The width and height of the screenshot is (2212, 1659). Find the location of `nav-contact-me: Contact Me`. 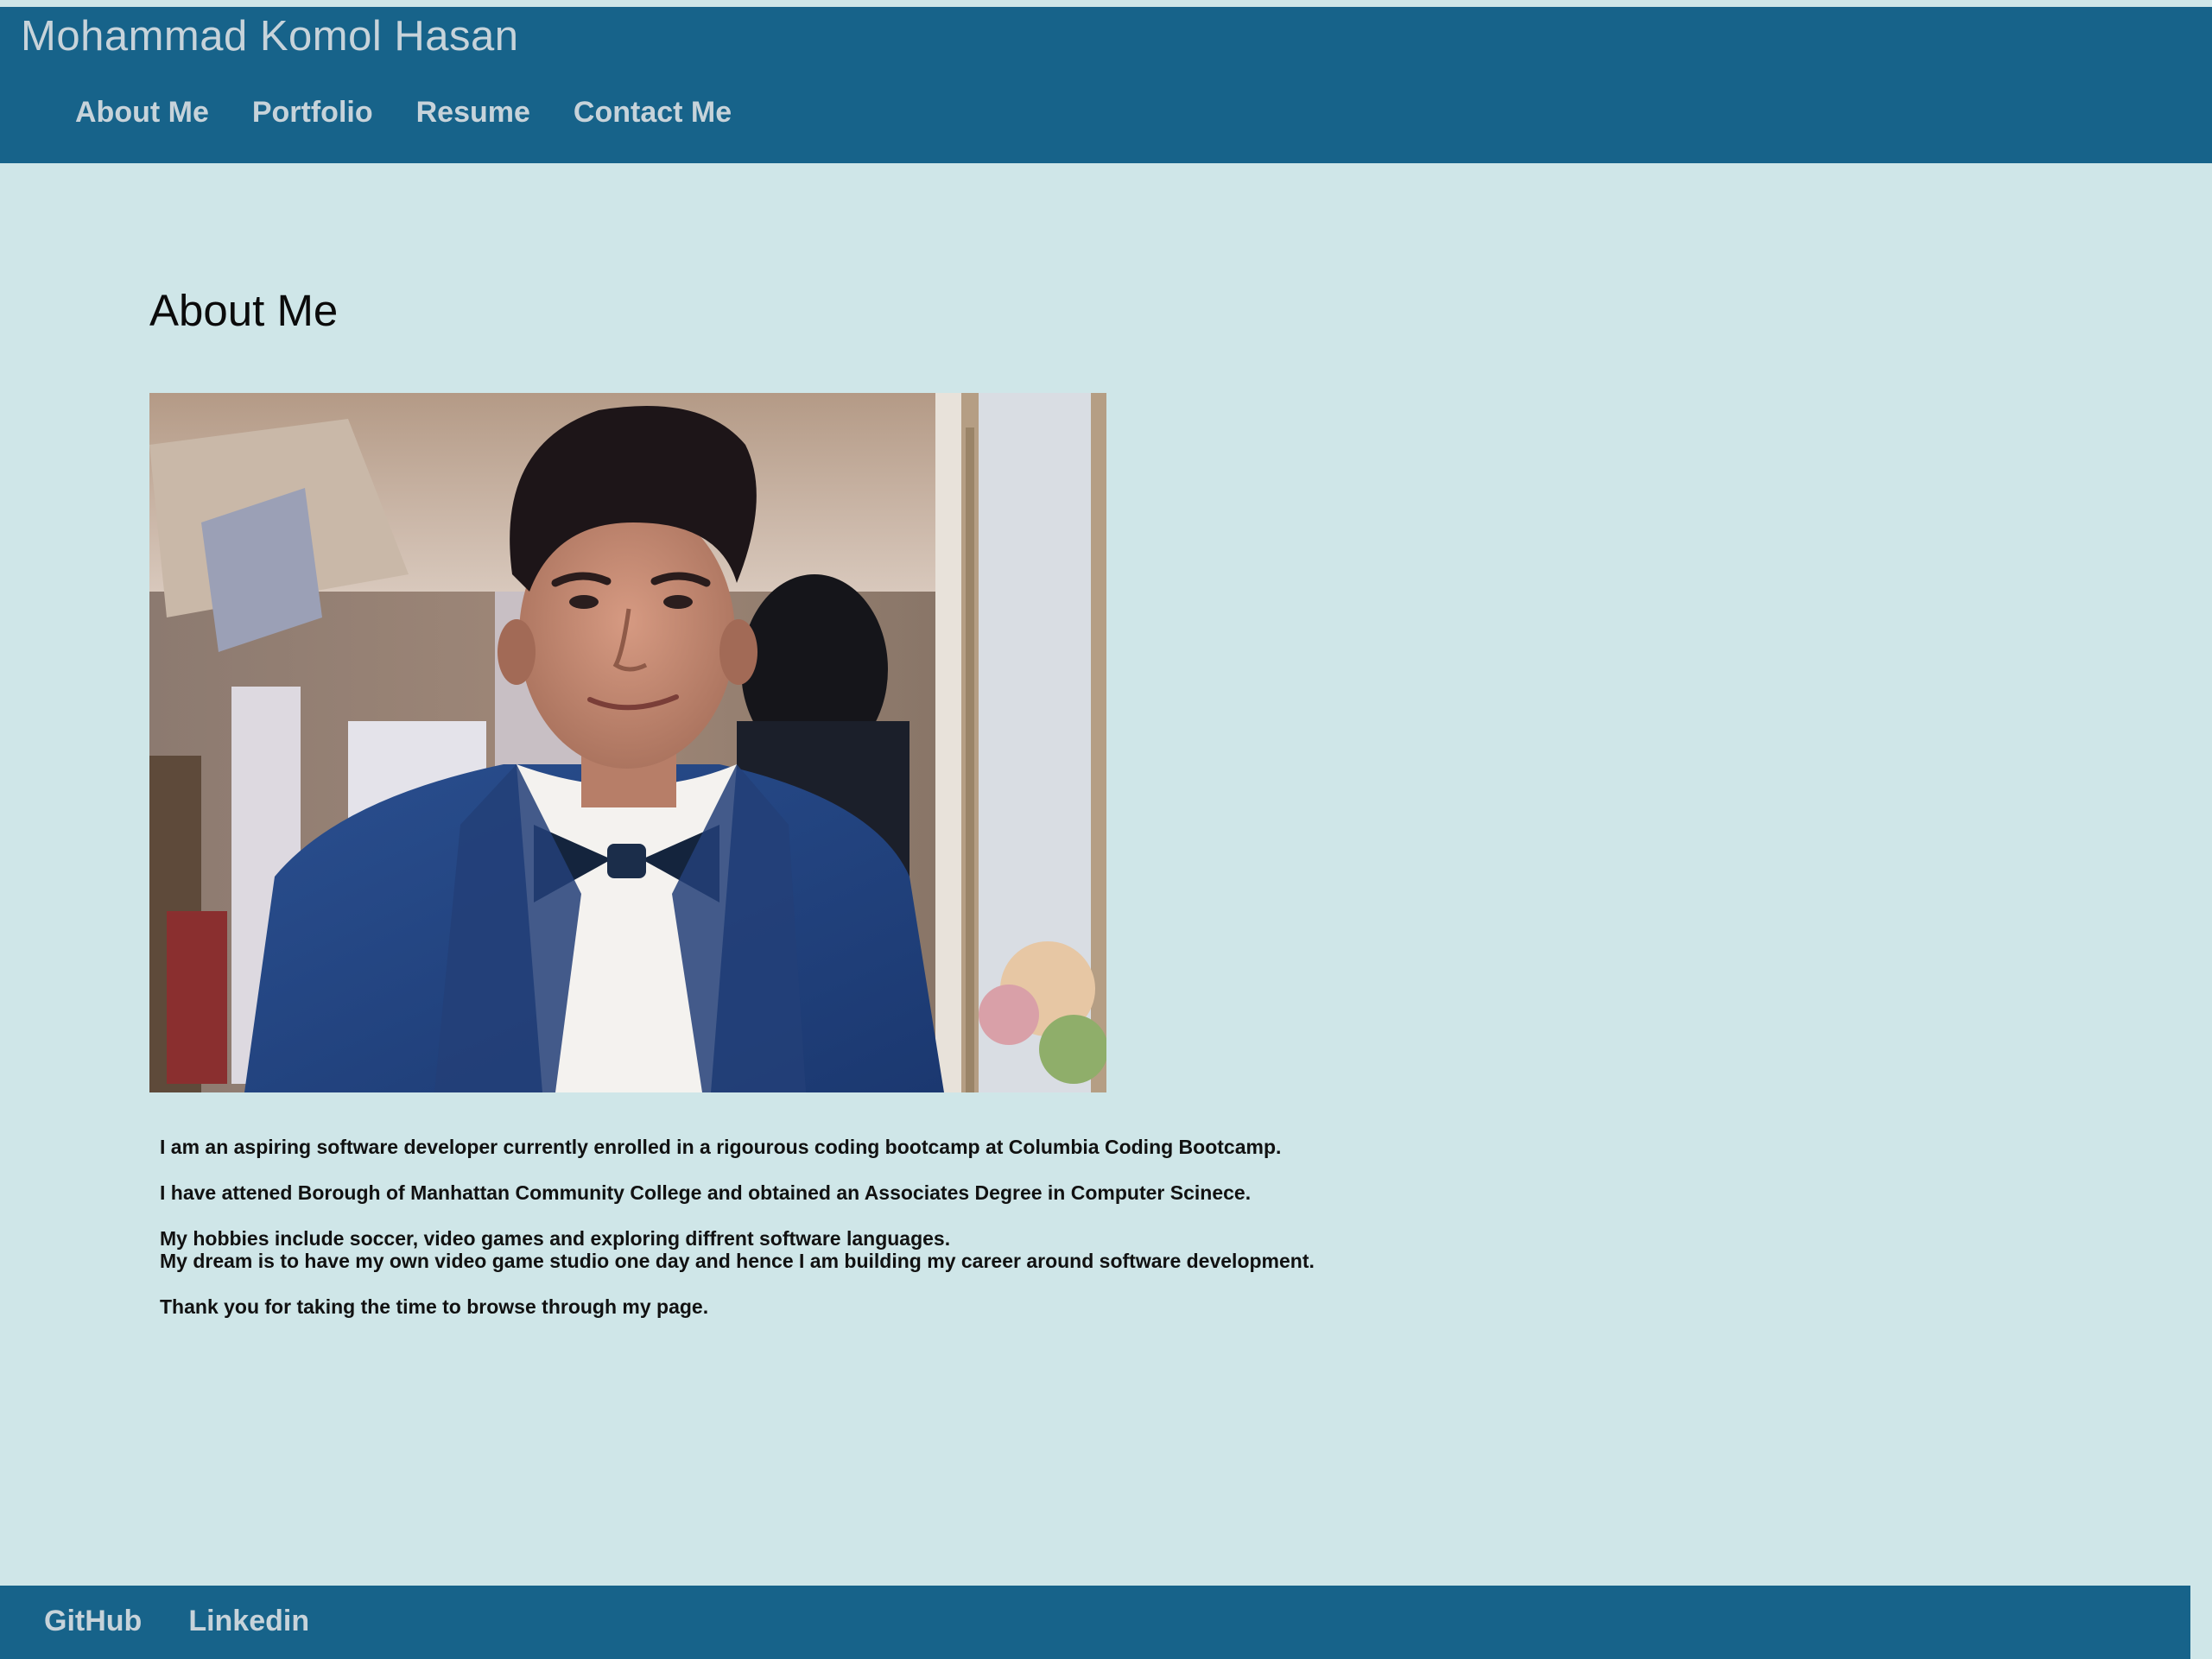

nav-contact-me: Contact Me is located at coordinates (653, 113).